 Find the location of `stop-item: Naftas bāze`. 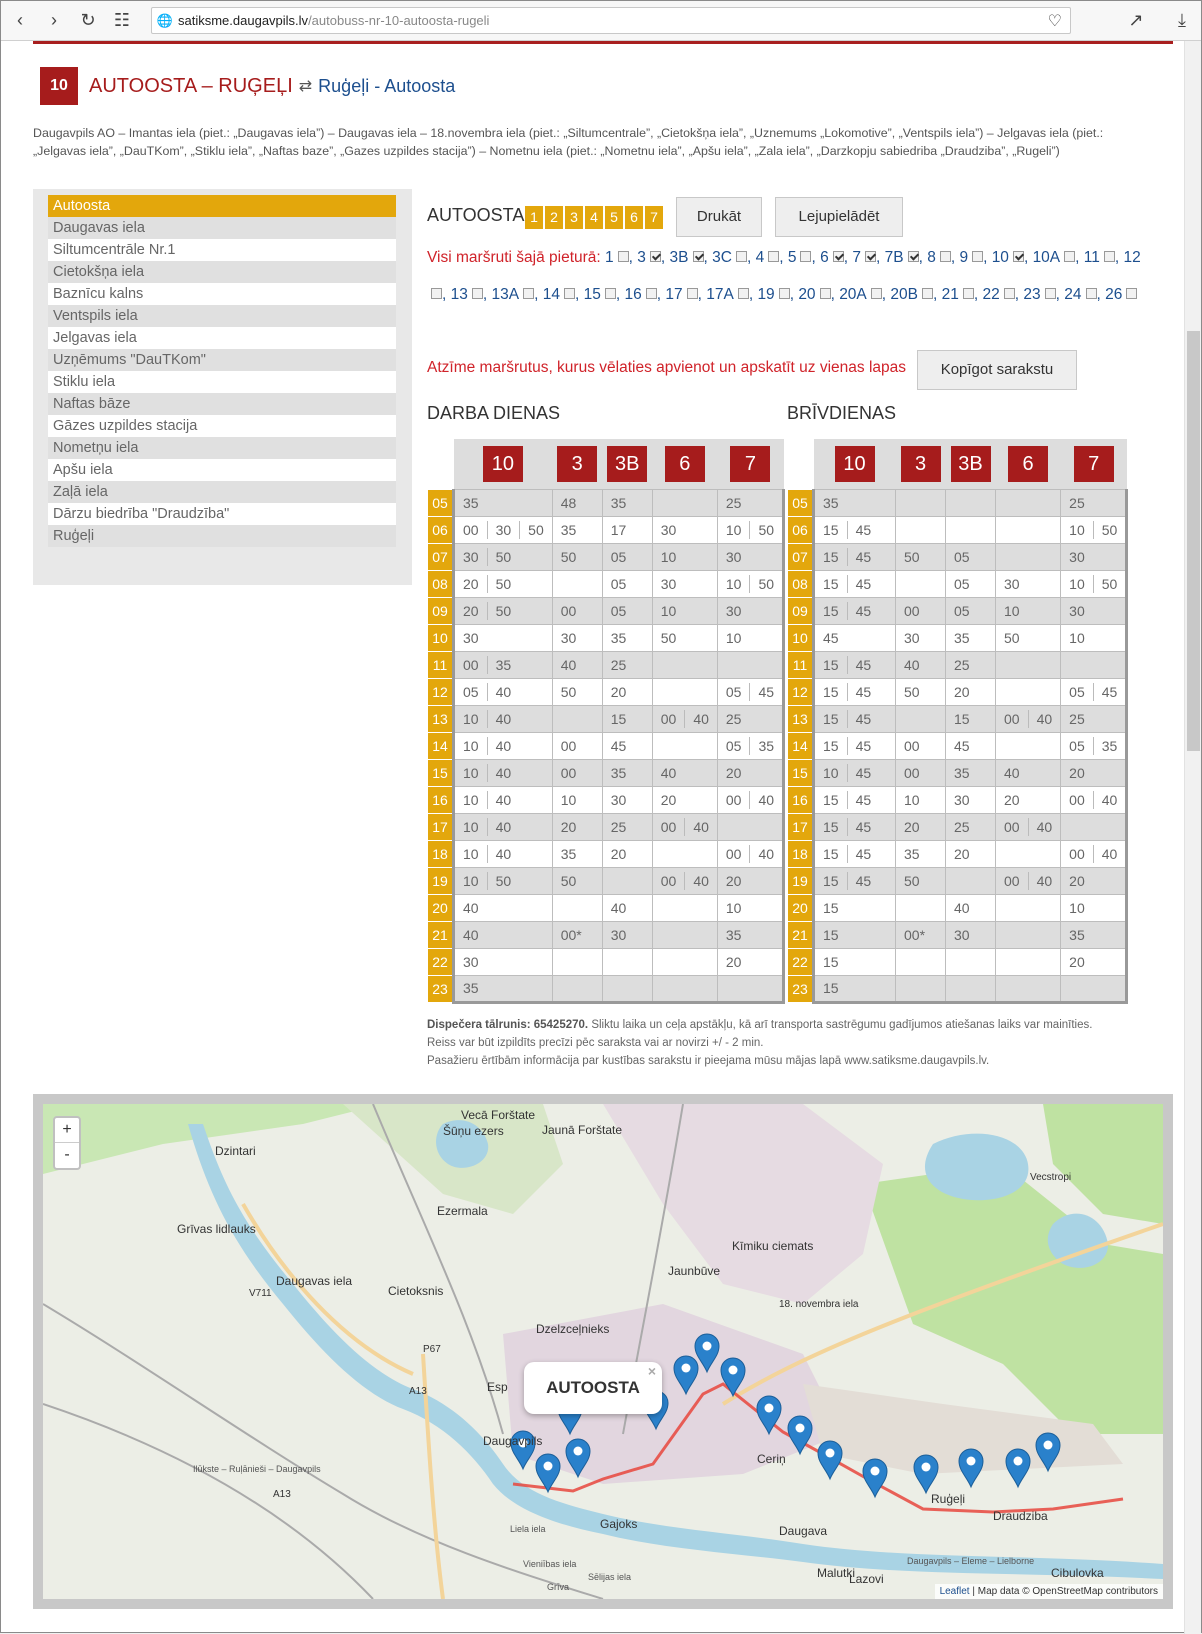

stop-item: Naftas bāze is located at coordinates (222, 404).